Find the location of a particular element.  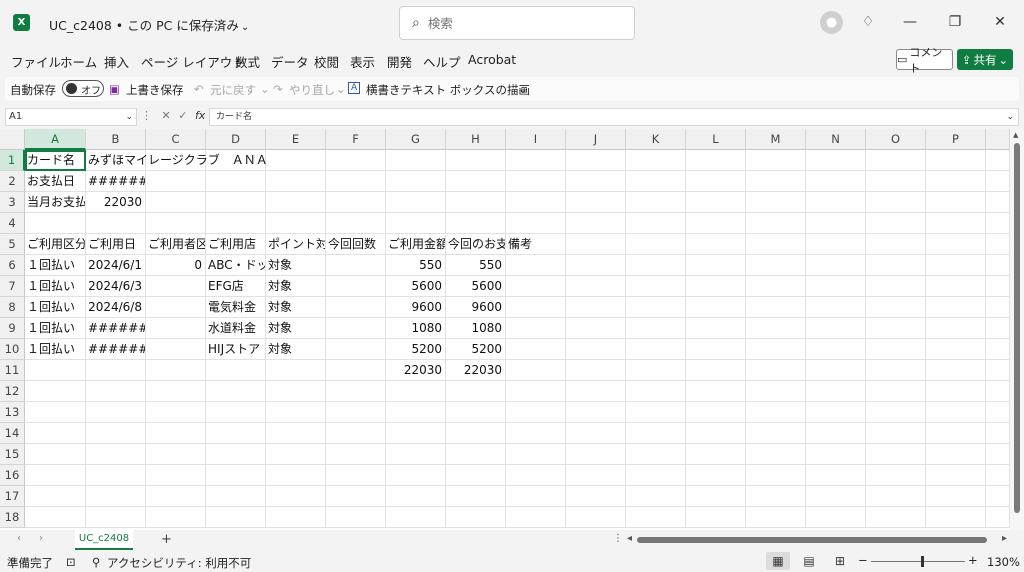

cell-o18 is located at coordinates (896, 517).